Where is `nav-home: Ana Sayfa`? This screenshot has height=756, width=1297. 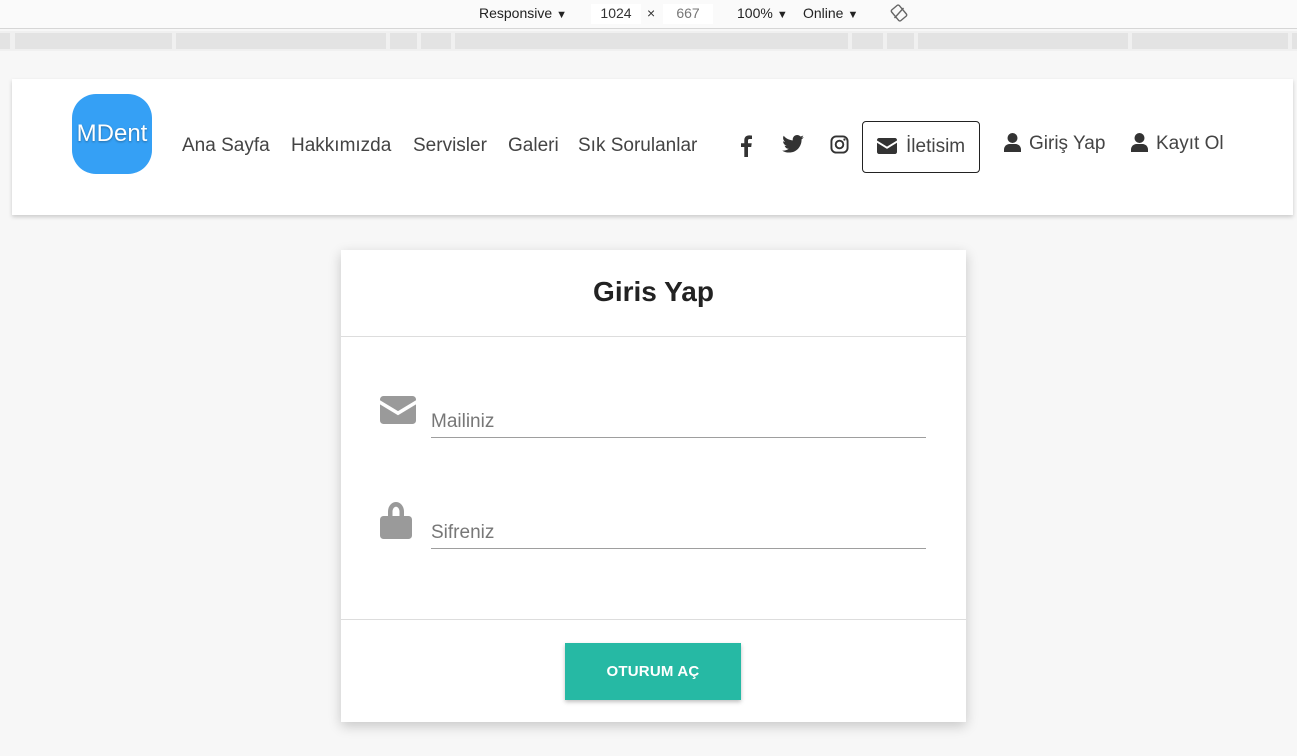 nav-home: Ana Sayfa is located at coordinates (226, 146).